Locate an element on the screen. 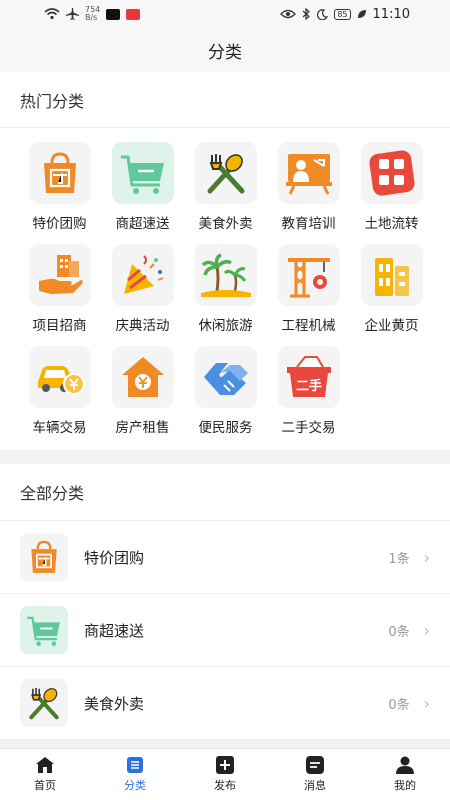  category-item-land-transfer: 土地流转 is located at coordinates (391, 191).